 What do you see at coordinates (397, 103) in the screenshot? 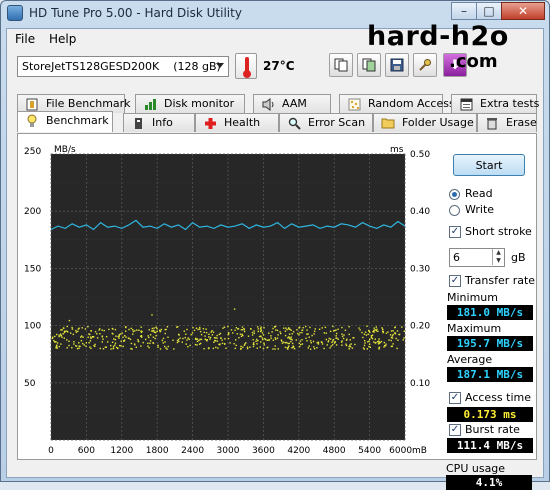
I see `tab-random-access: Random Access` at bounding box center [397, 103].